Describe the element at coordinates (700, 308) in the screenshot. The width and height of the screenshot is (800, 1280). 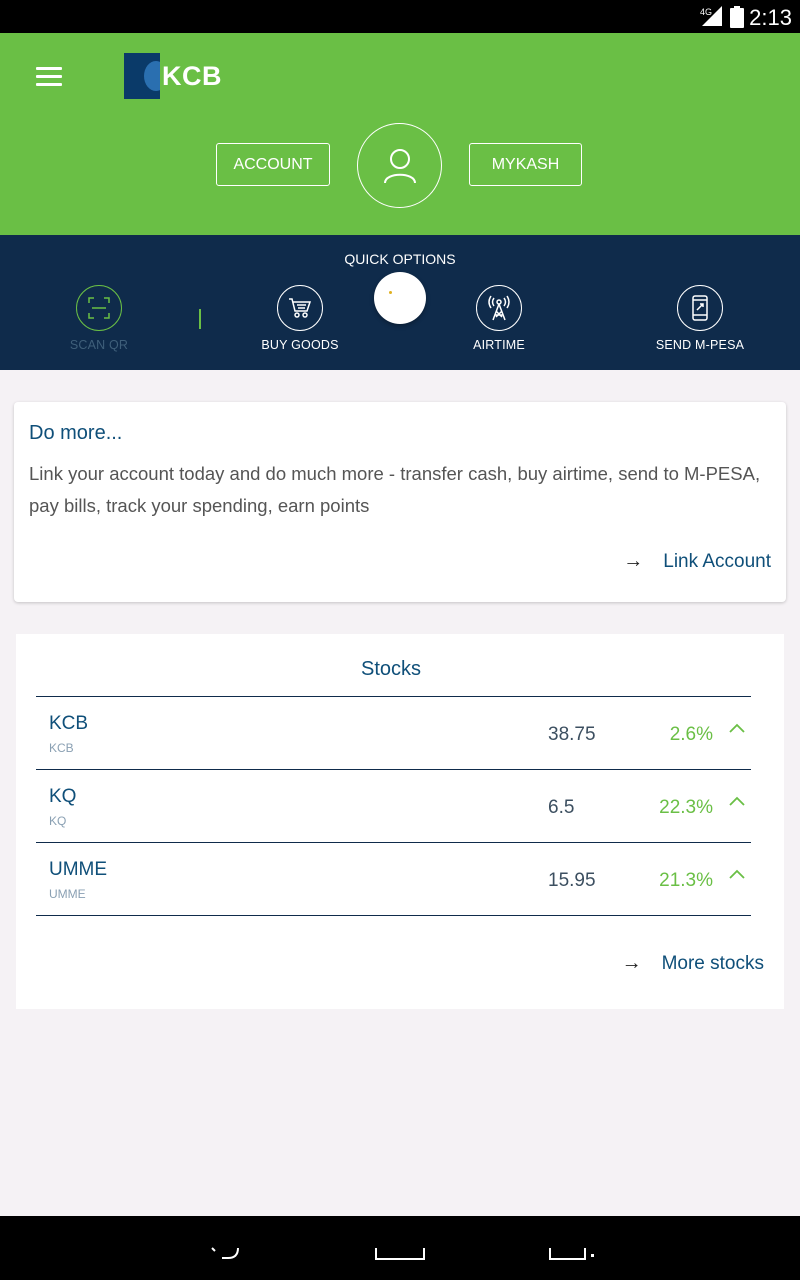
I see `phone-icon` at that location.